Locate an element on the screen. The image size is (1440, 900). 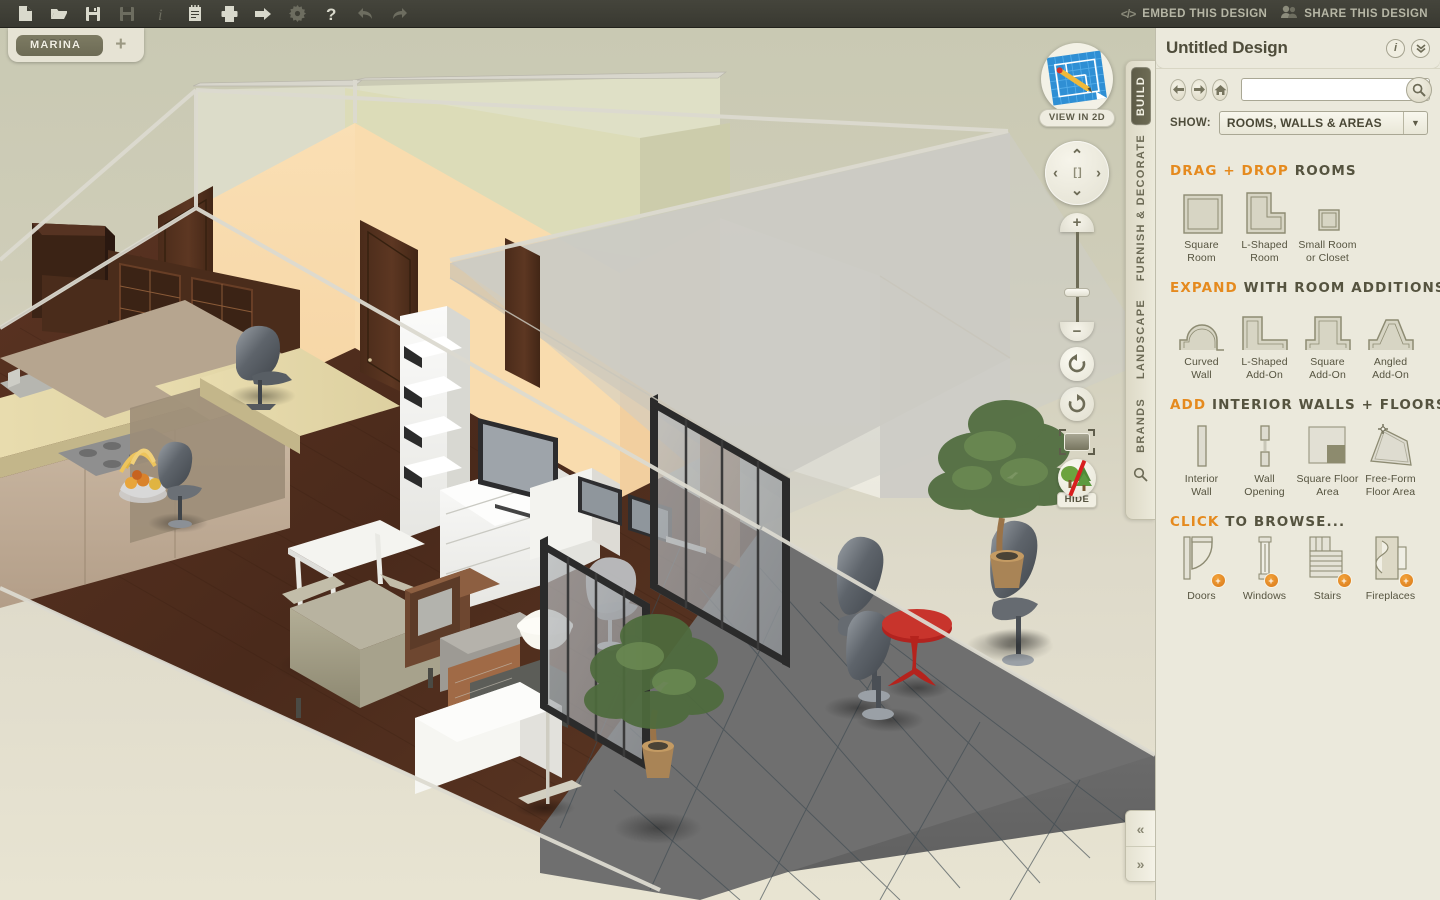
settings-gear-icon is located at coordinates (297, 14).